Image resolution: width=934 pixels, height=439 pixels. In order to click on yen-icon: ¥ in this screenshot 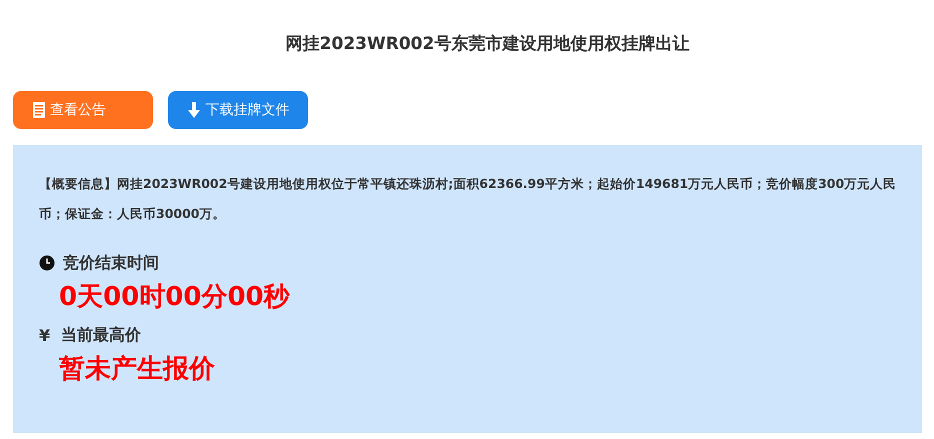, I will do `click(46, 335)`.